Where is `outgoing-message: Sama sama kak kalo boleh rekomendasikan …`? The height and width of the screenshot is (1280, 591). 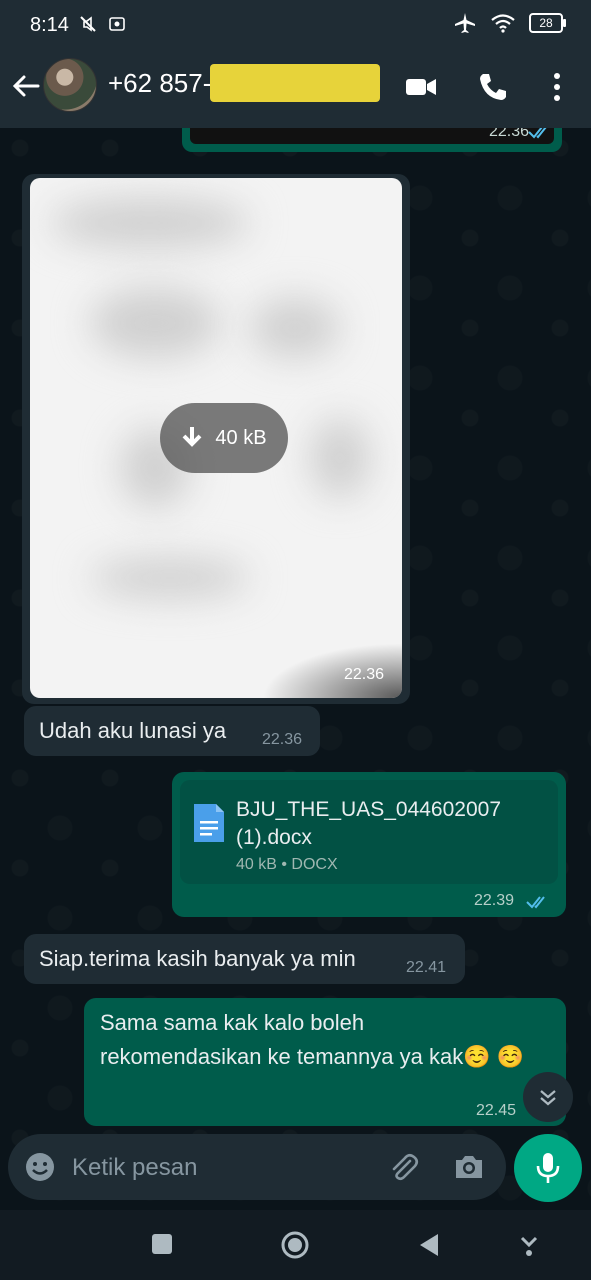
outgoing-message: Sama sama kak kalo boleh rekomendasikan … is located at coordinates (325, 1062).